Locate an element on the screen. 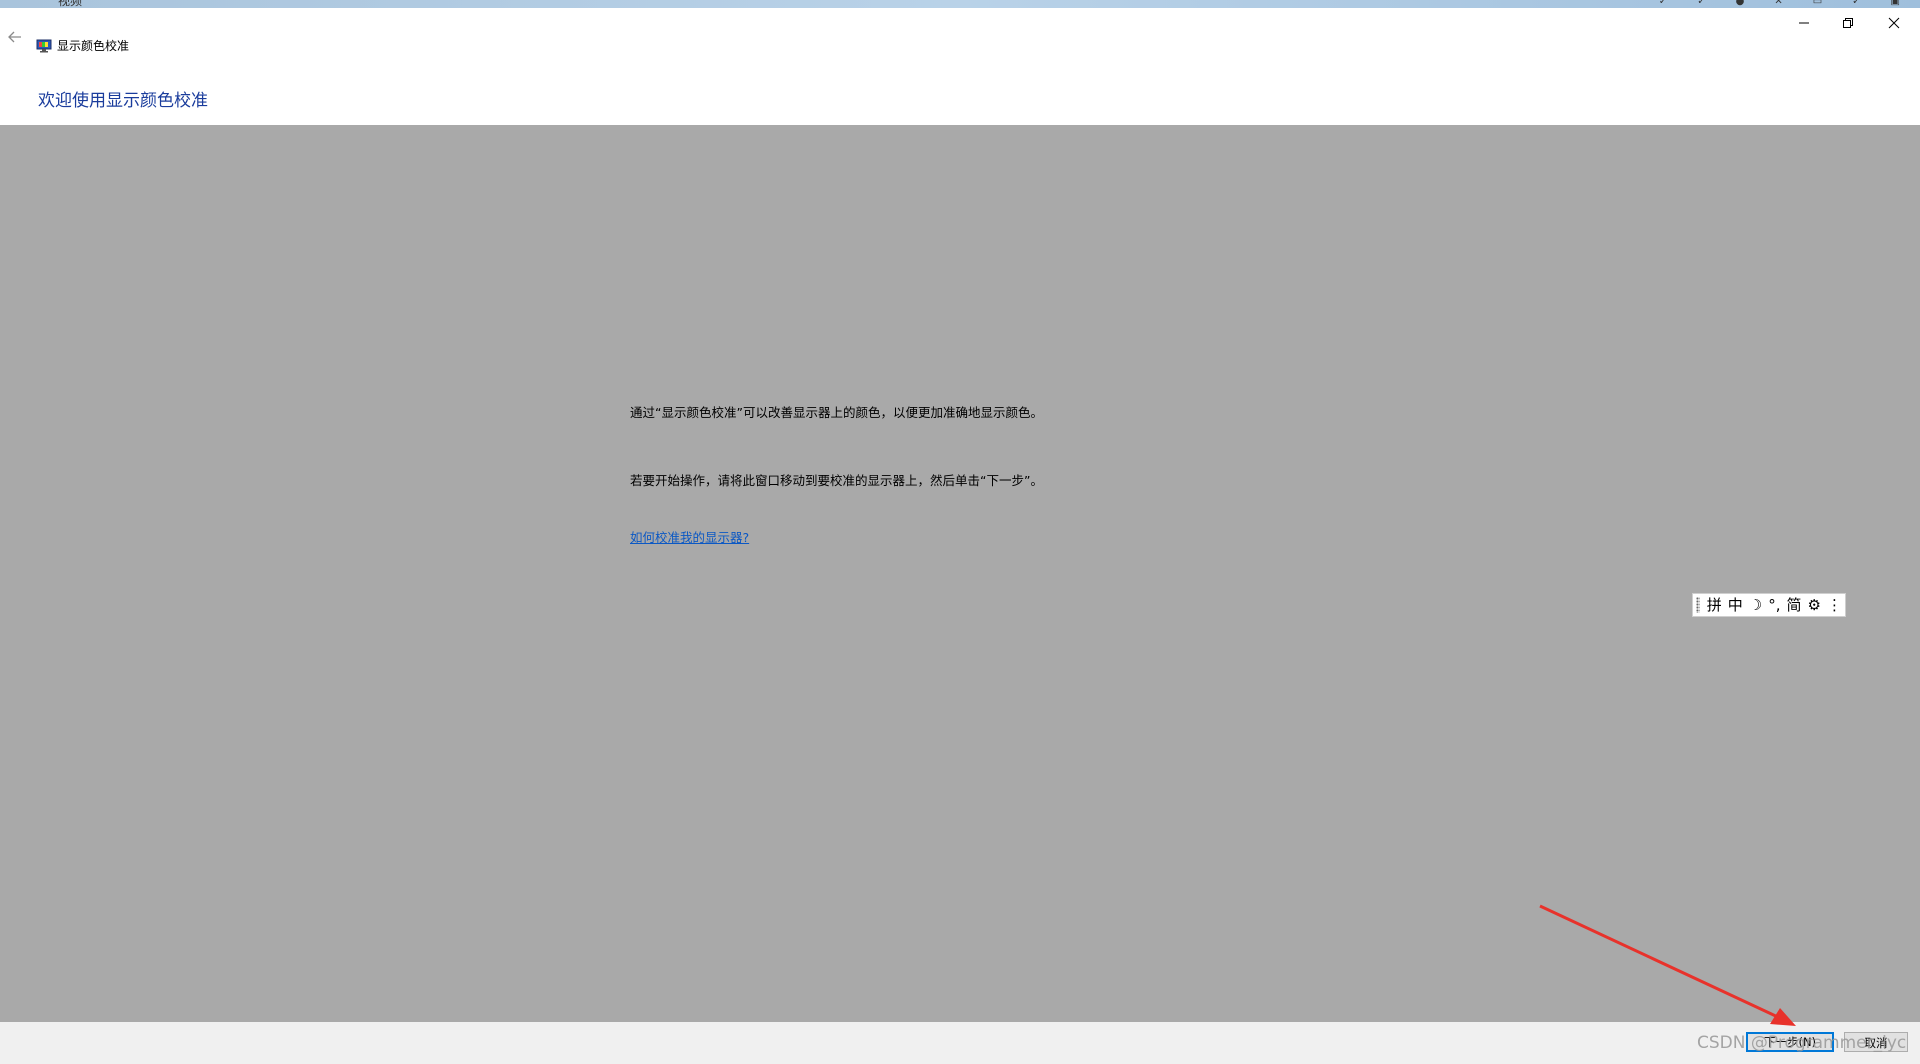  close-icon is located at coordinates (1894, 23).